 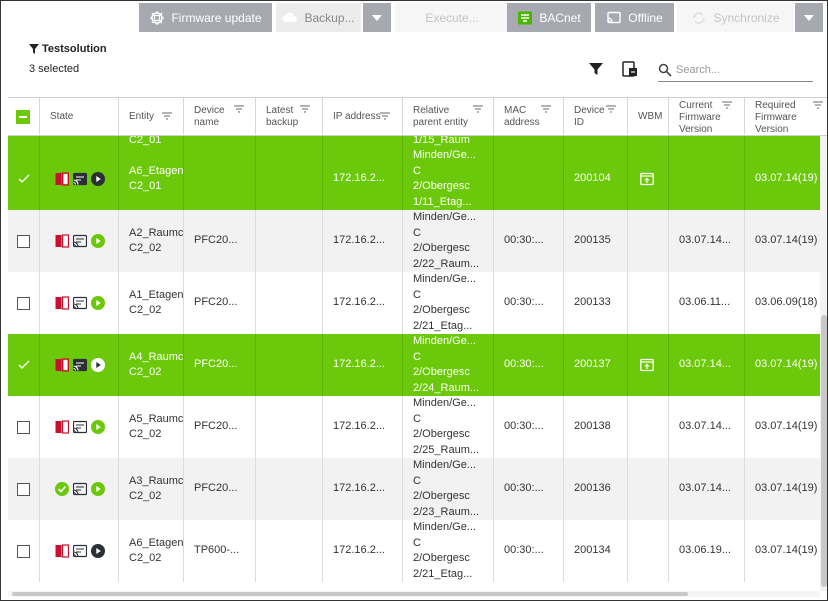 What do you see at coordinates (706, 116) in the screenshot?
I see `column-header-current-firmware: Current Firmware Version` at bounding box center [706, 116].